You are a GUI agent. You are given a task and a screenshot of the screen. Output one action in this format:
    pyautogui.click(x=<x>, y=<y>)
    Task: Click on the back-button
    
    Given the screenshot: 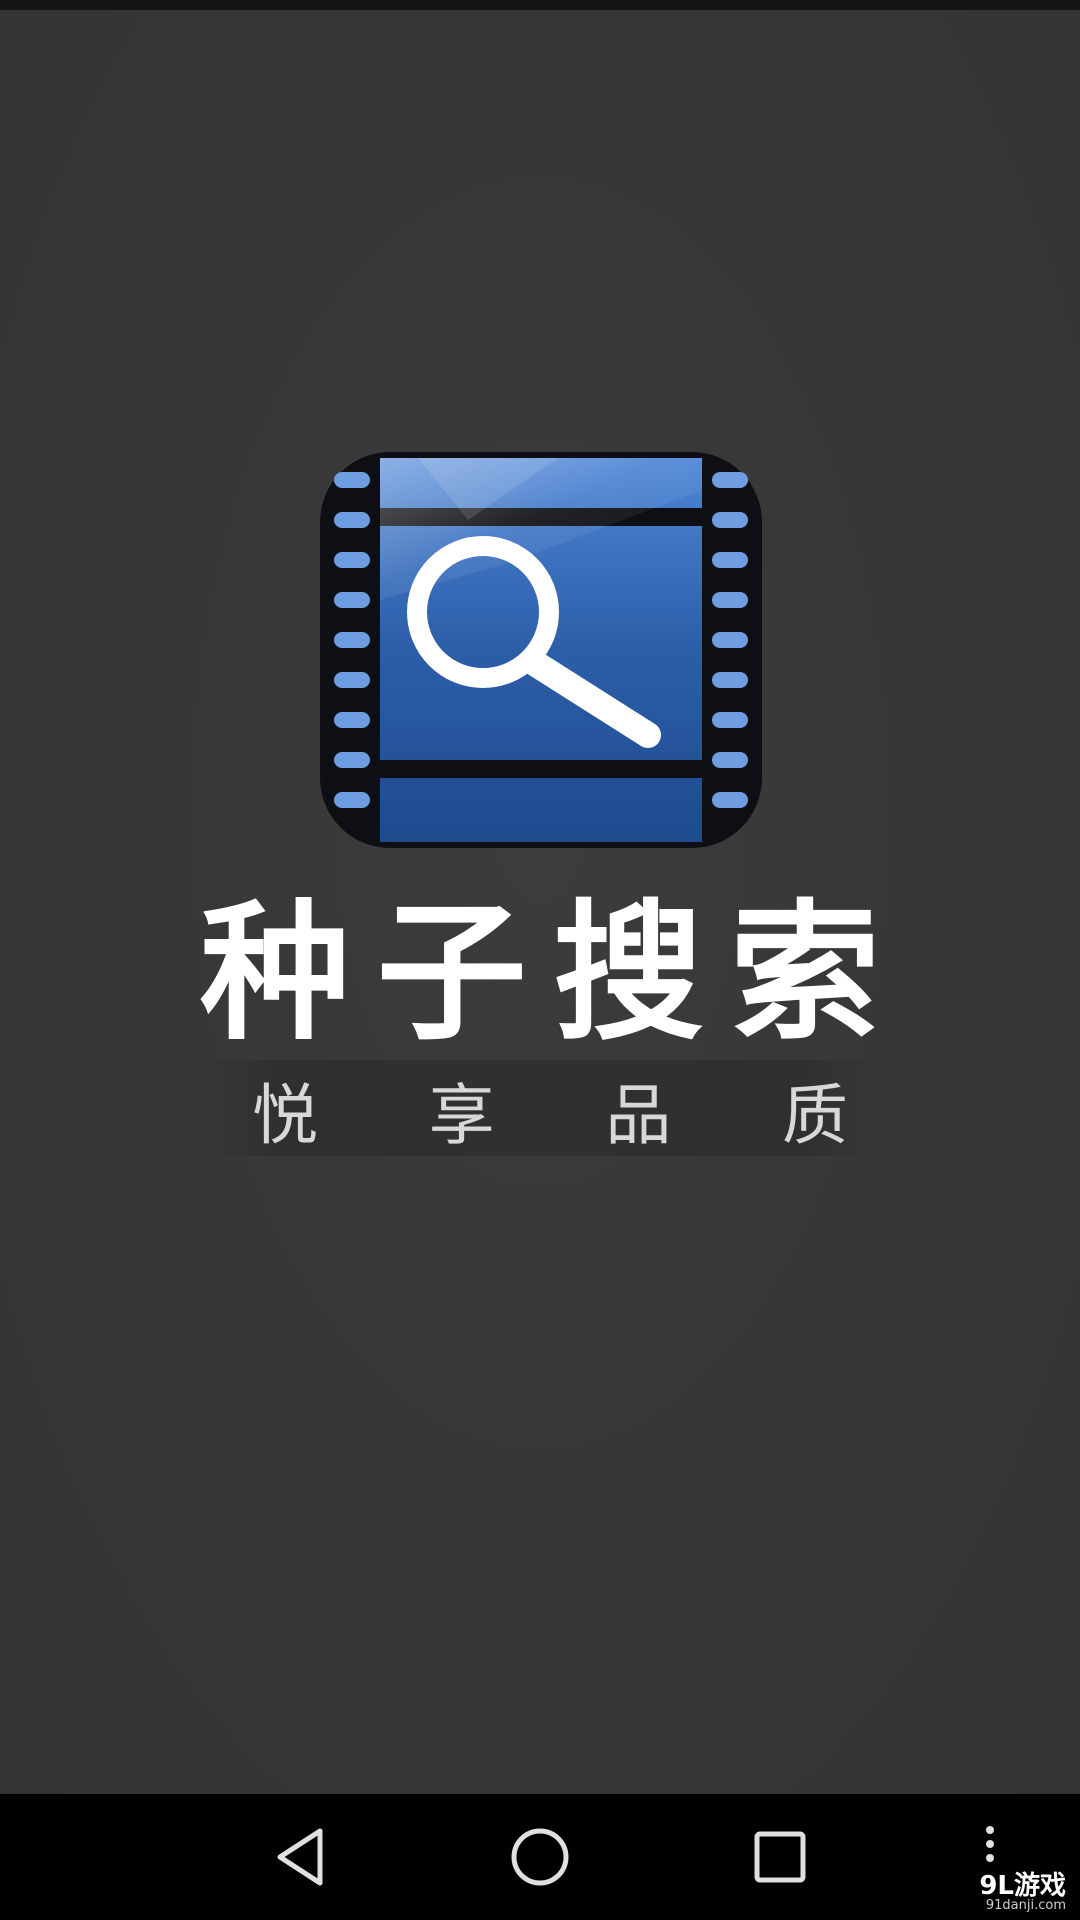 What is the action you would take?
    pyautogui.click(x=300, y=1857)
    